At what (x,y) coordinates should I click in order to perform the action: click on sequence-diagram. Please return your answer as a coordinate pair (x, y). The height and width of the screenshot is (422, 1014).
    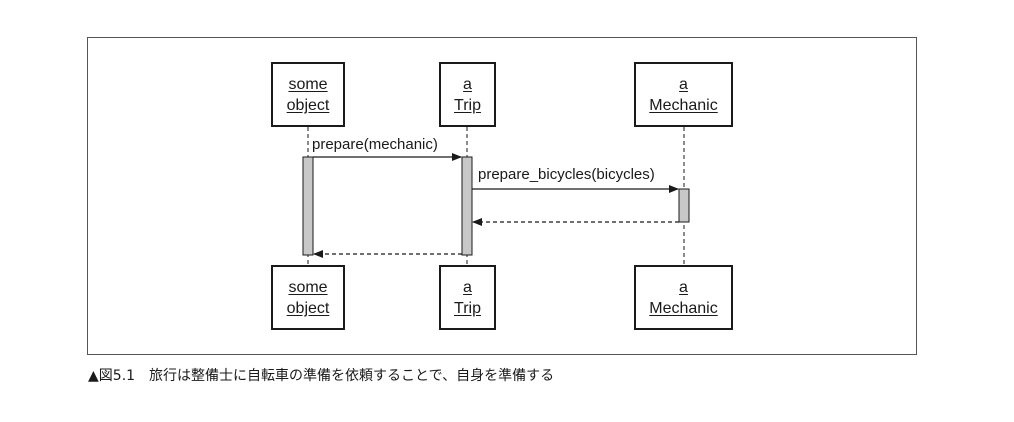
    Looking at the image, I should click on (496, 196).